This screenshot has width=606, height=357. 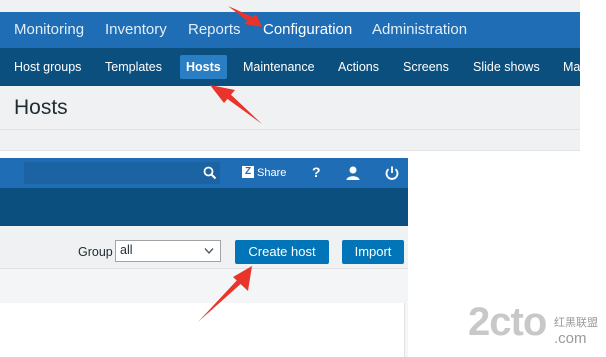 What do you see at coordinates (126, 250) in the screenshot?
I see `group-select-value: all` at bounding box center [126, 250].